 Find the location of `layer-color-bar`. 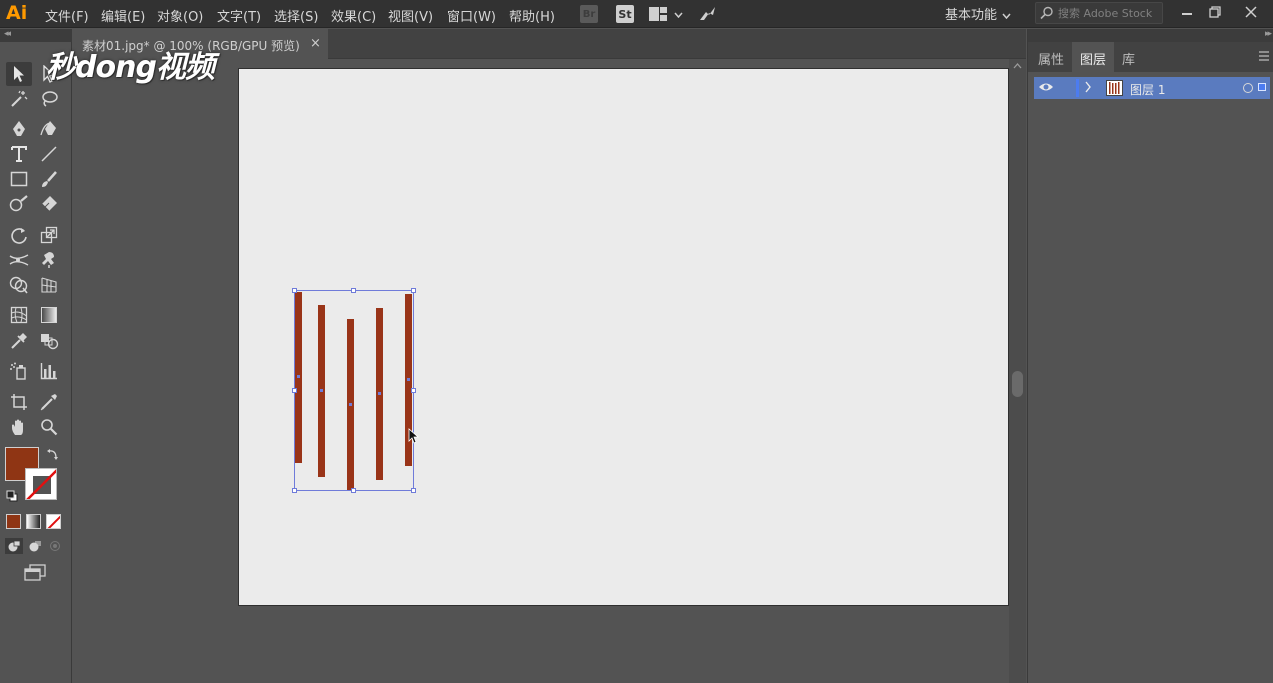

layer-color-bar is located at coordinates (1077, 88).